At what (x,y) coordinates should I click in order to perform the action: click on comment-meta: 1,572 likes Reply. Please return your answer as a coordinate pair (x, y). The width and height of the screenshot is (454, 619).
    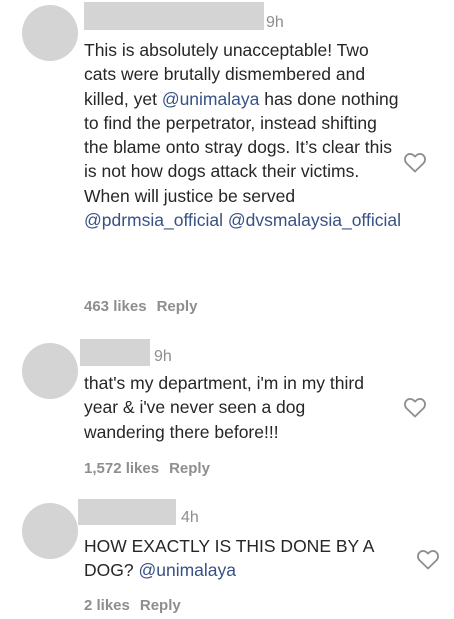
    Looking at the image, I should click on (147, 468).